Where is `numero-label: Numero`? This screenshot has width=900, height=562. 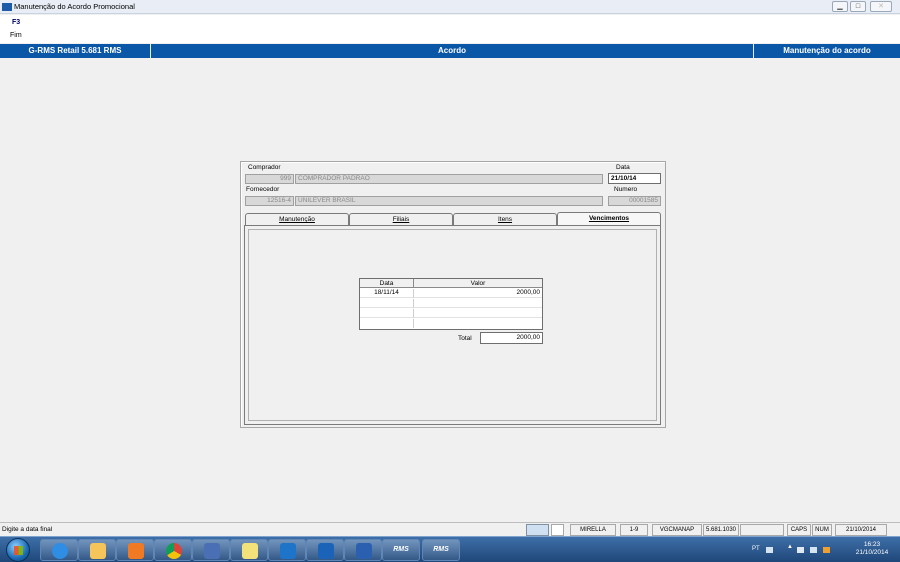
numero-label: Numero is located at coordinates (626, 189).